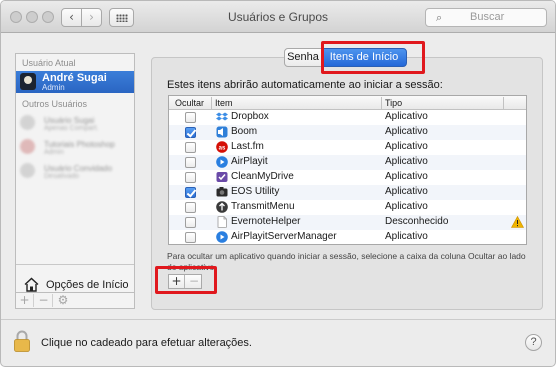 This screenshot has height=367, width=556. I want to click on item-name: Boom, so click(244, 131).